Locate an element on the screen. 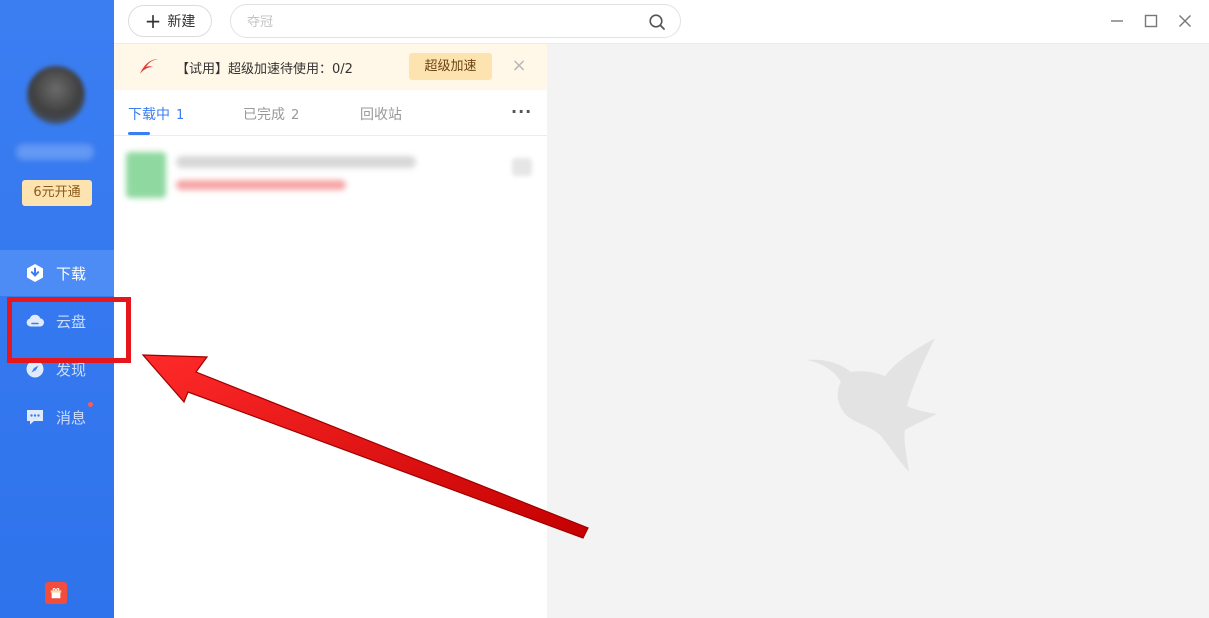 This screenshot has height=618, width=1209. close-icon is located at coordinates (1185, 21).